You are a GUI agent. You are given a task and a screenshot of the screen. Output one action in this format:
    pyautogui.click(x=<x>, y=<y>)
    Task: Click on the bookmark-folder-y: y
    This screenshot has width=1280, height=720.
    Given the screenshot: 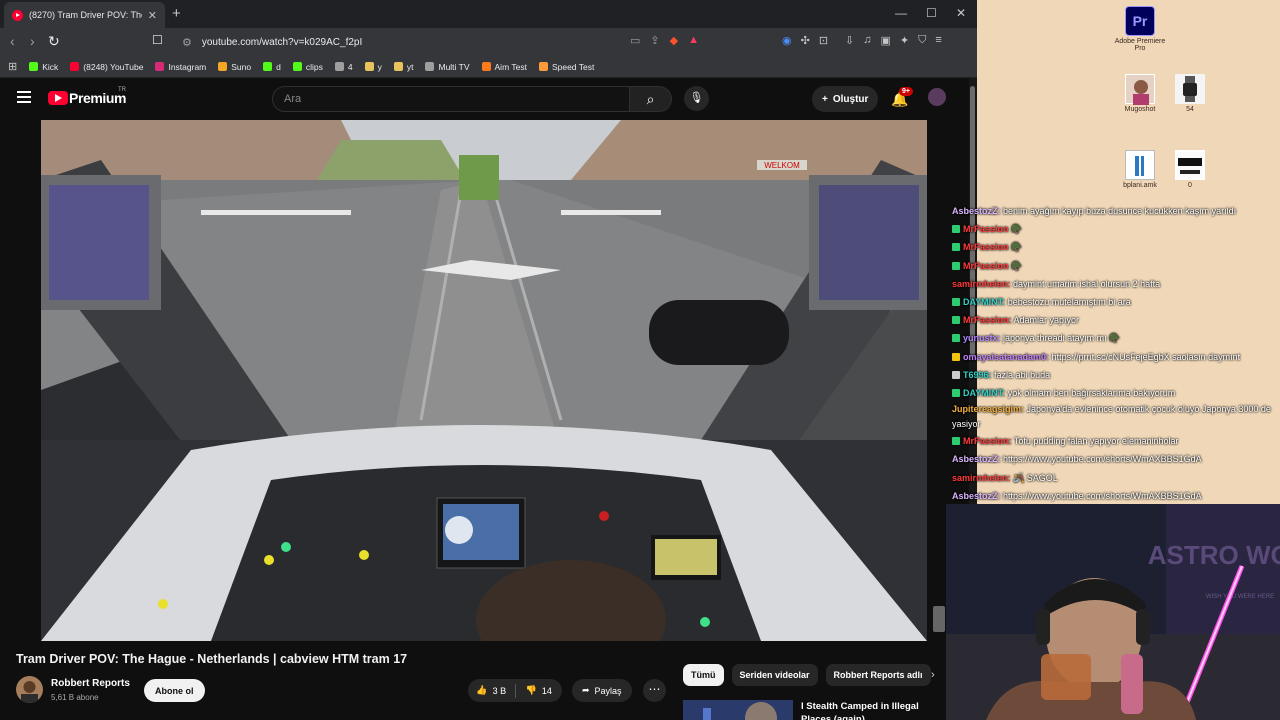 What is the action you would take?
    pyautogui.click(x=373, y=67)
    